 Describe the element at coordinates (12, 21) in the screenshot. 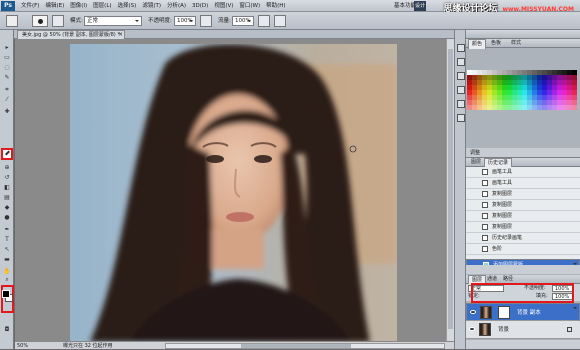

I see `tool-preset-icon` at that location.